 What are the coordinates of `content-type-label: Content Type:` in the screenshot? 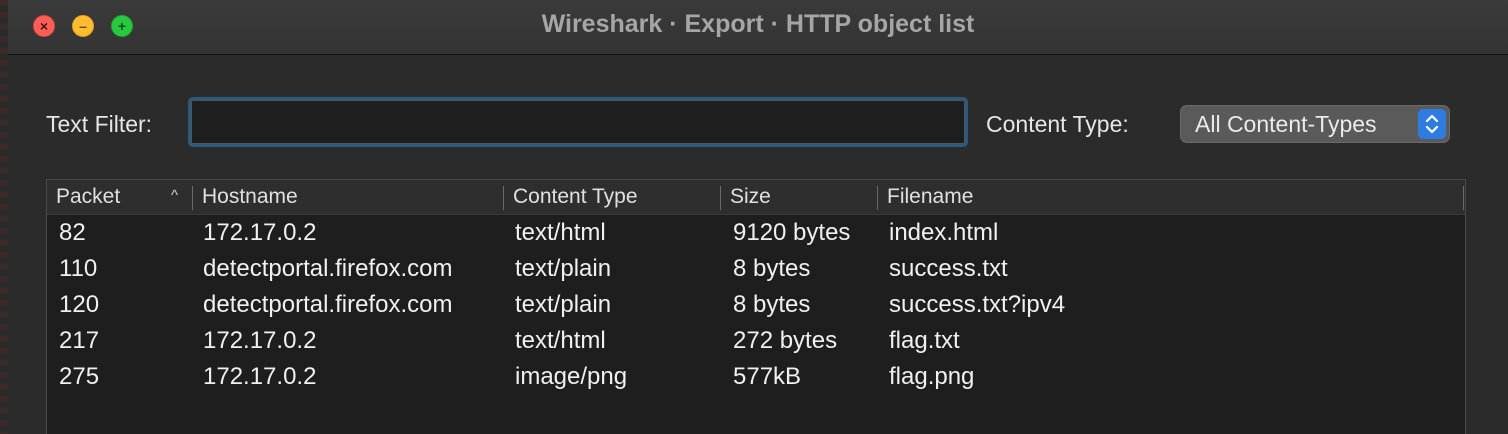 It's located at (1057, 124).